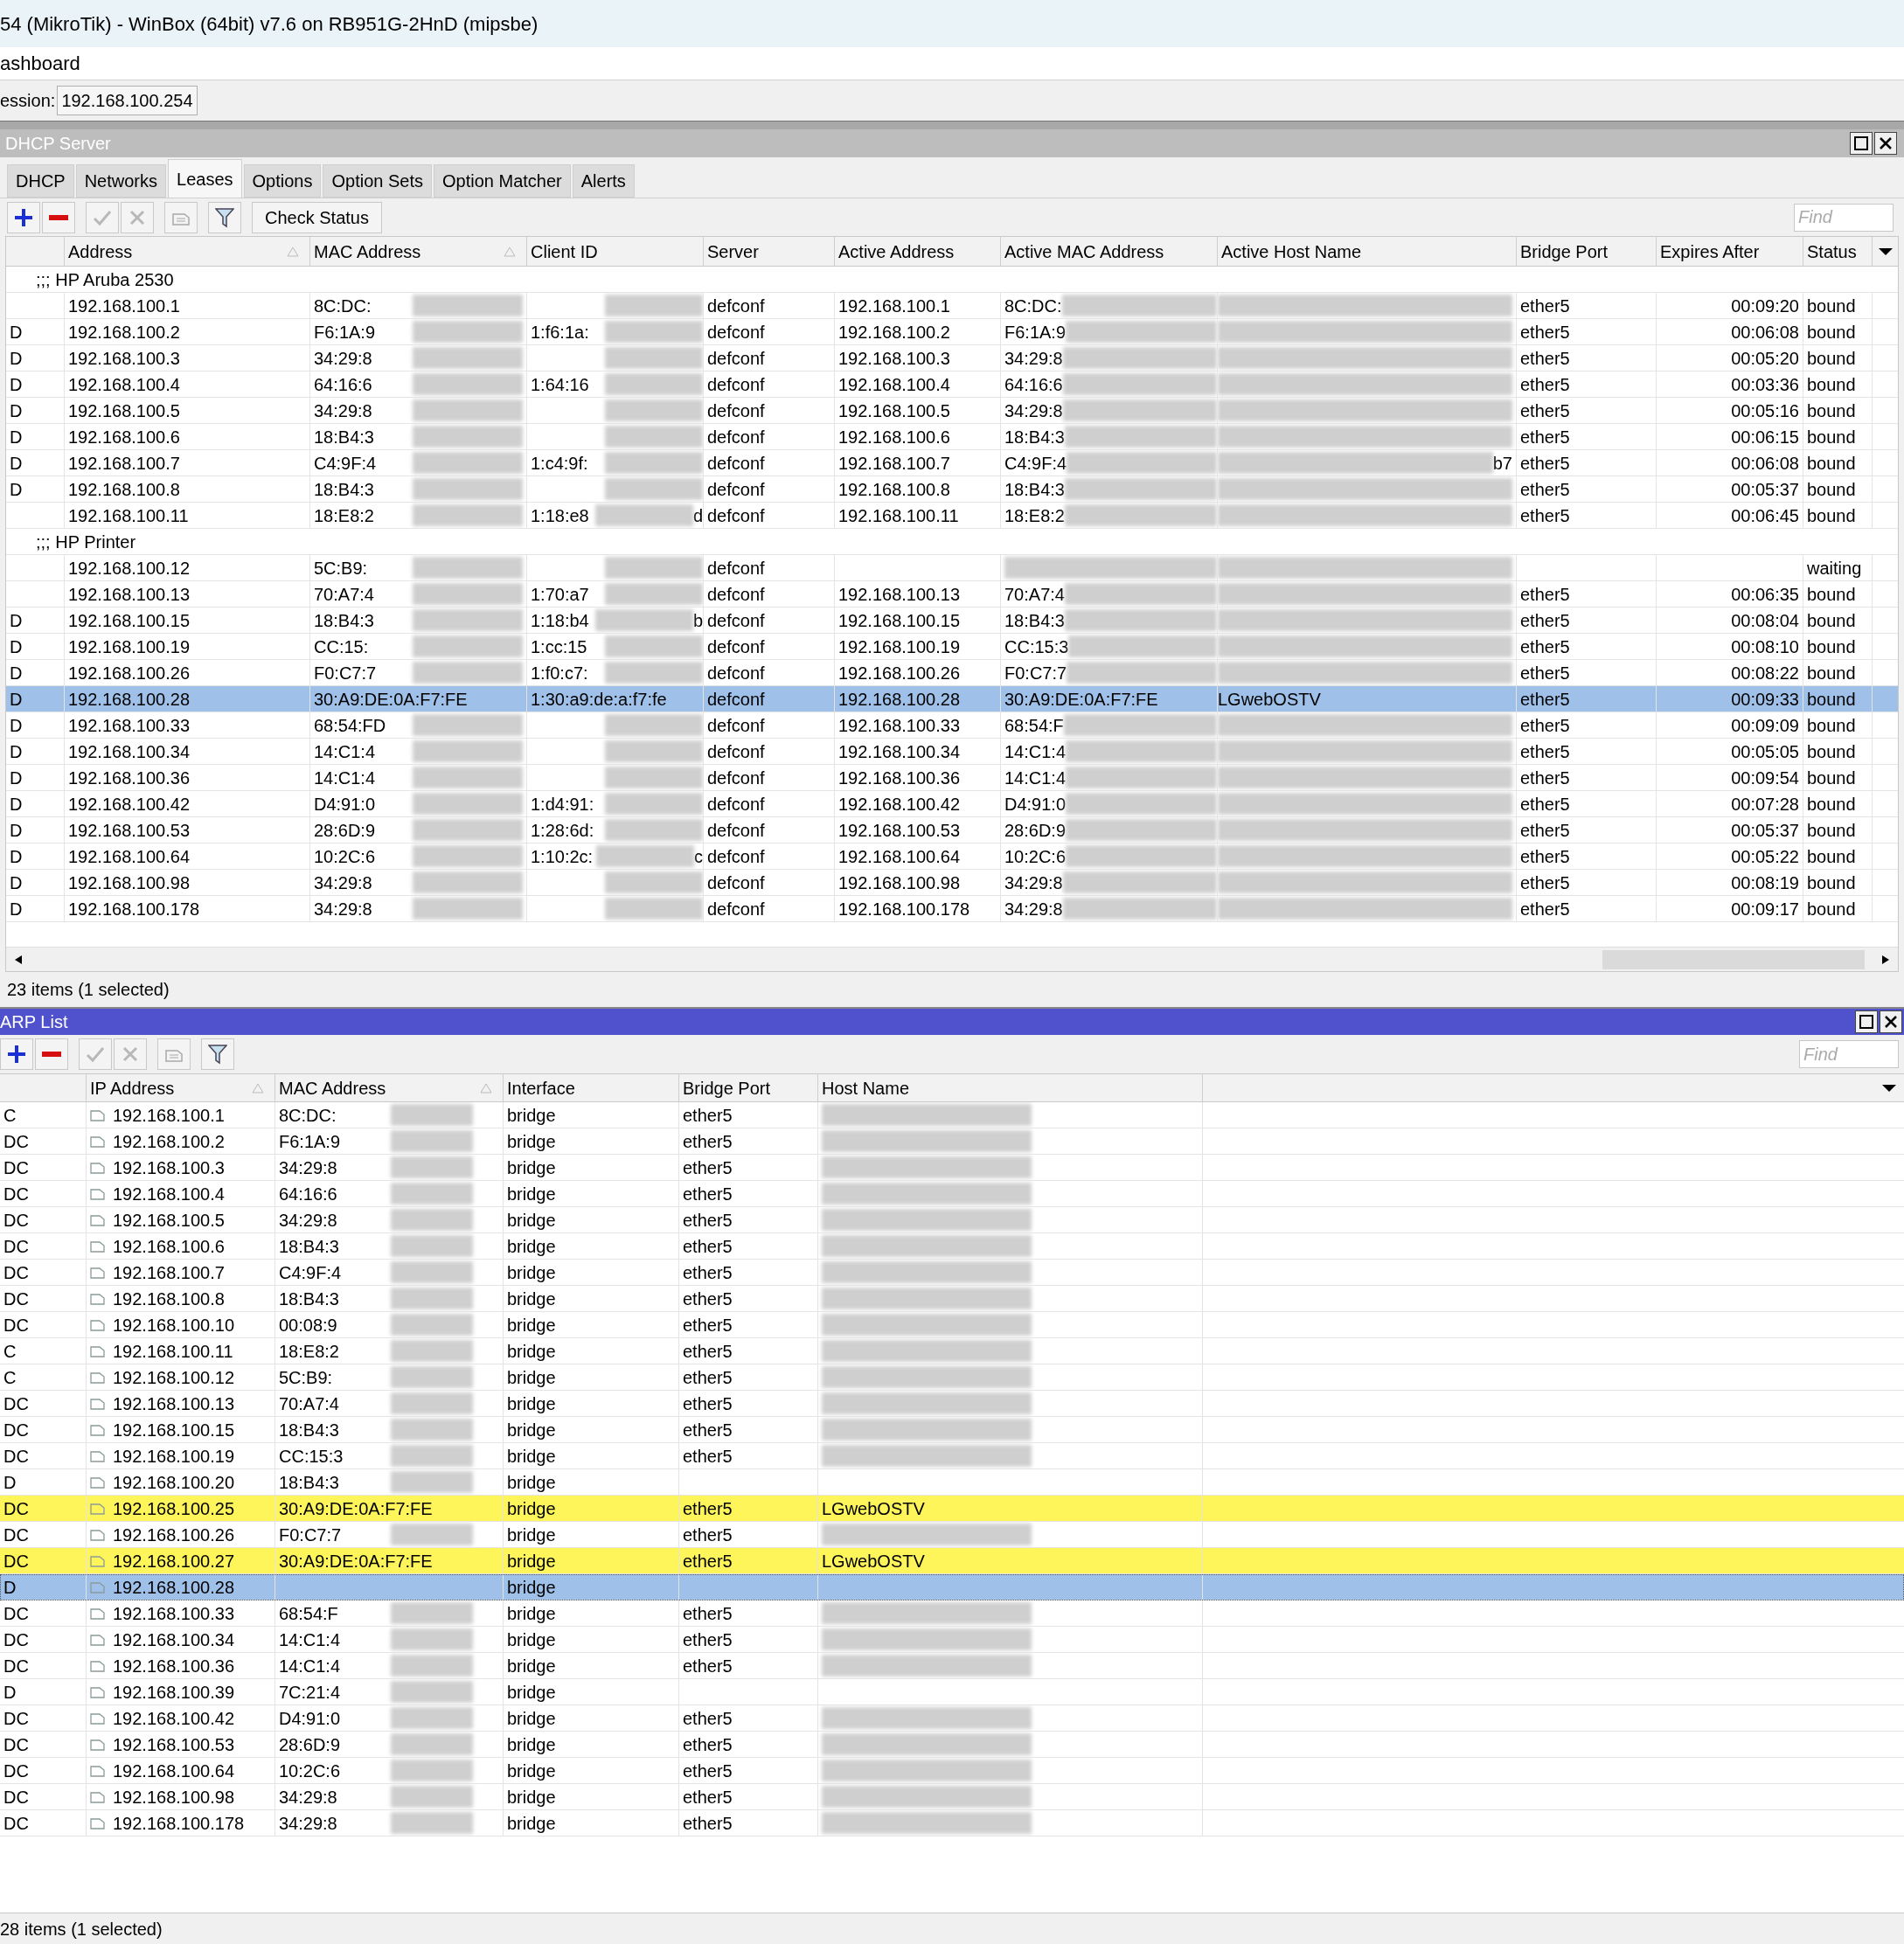 Image resolution: width=1904 pixels, height=1944 pixels. What do you see at coordinates (1010, 1087) in the screenshot?
I see `column-header: Host Name` at bounding box center [1010, 1087].